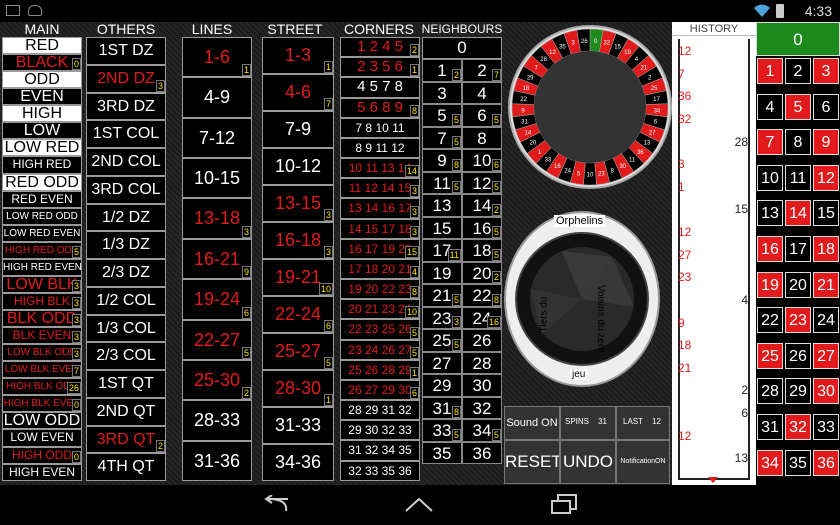 Image resolution: width=840 pixels, height=525 pixels. What do you see at coordinates (126, 328) in the screenshot?
I see `others-bet-button: 1/3 COL` at bounding box center [126, 328].